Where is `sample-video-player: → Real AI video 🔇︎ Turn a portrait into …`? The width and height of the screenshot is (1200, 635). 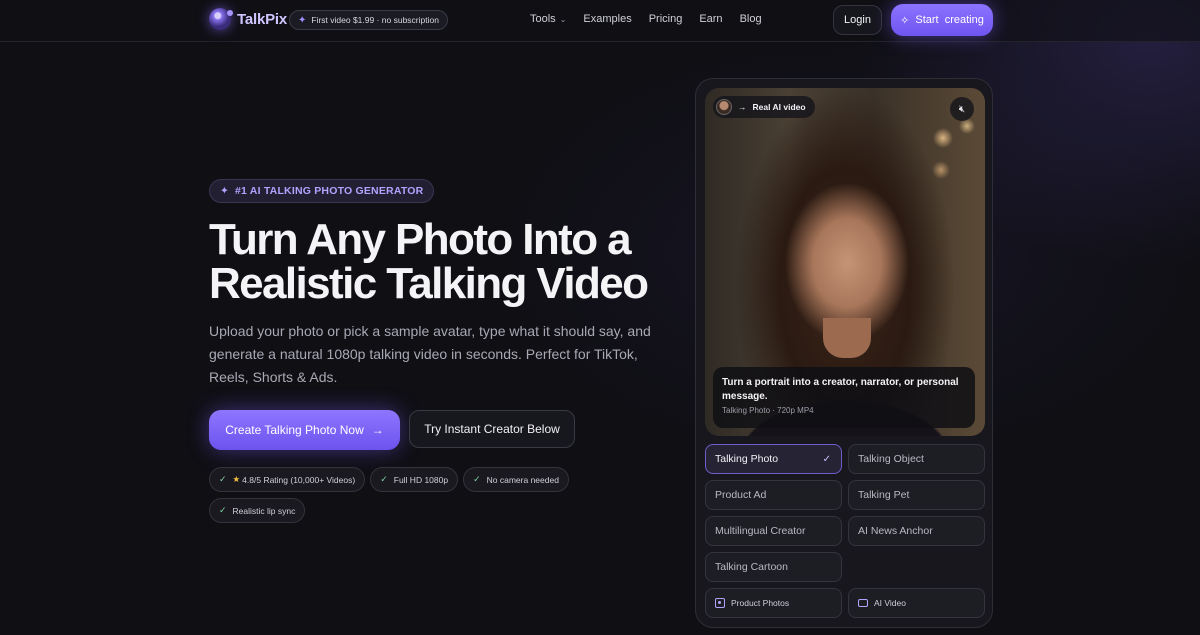
sample-video-player: → Real AI video 🔇︎ Turn a portrait into … is located at coordinates (845, 262).